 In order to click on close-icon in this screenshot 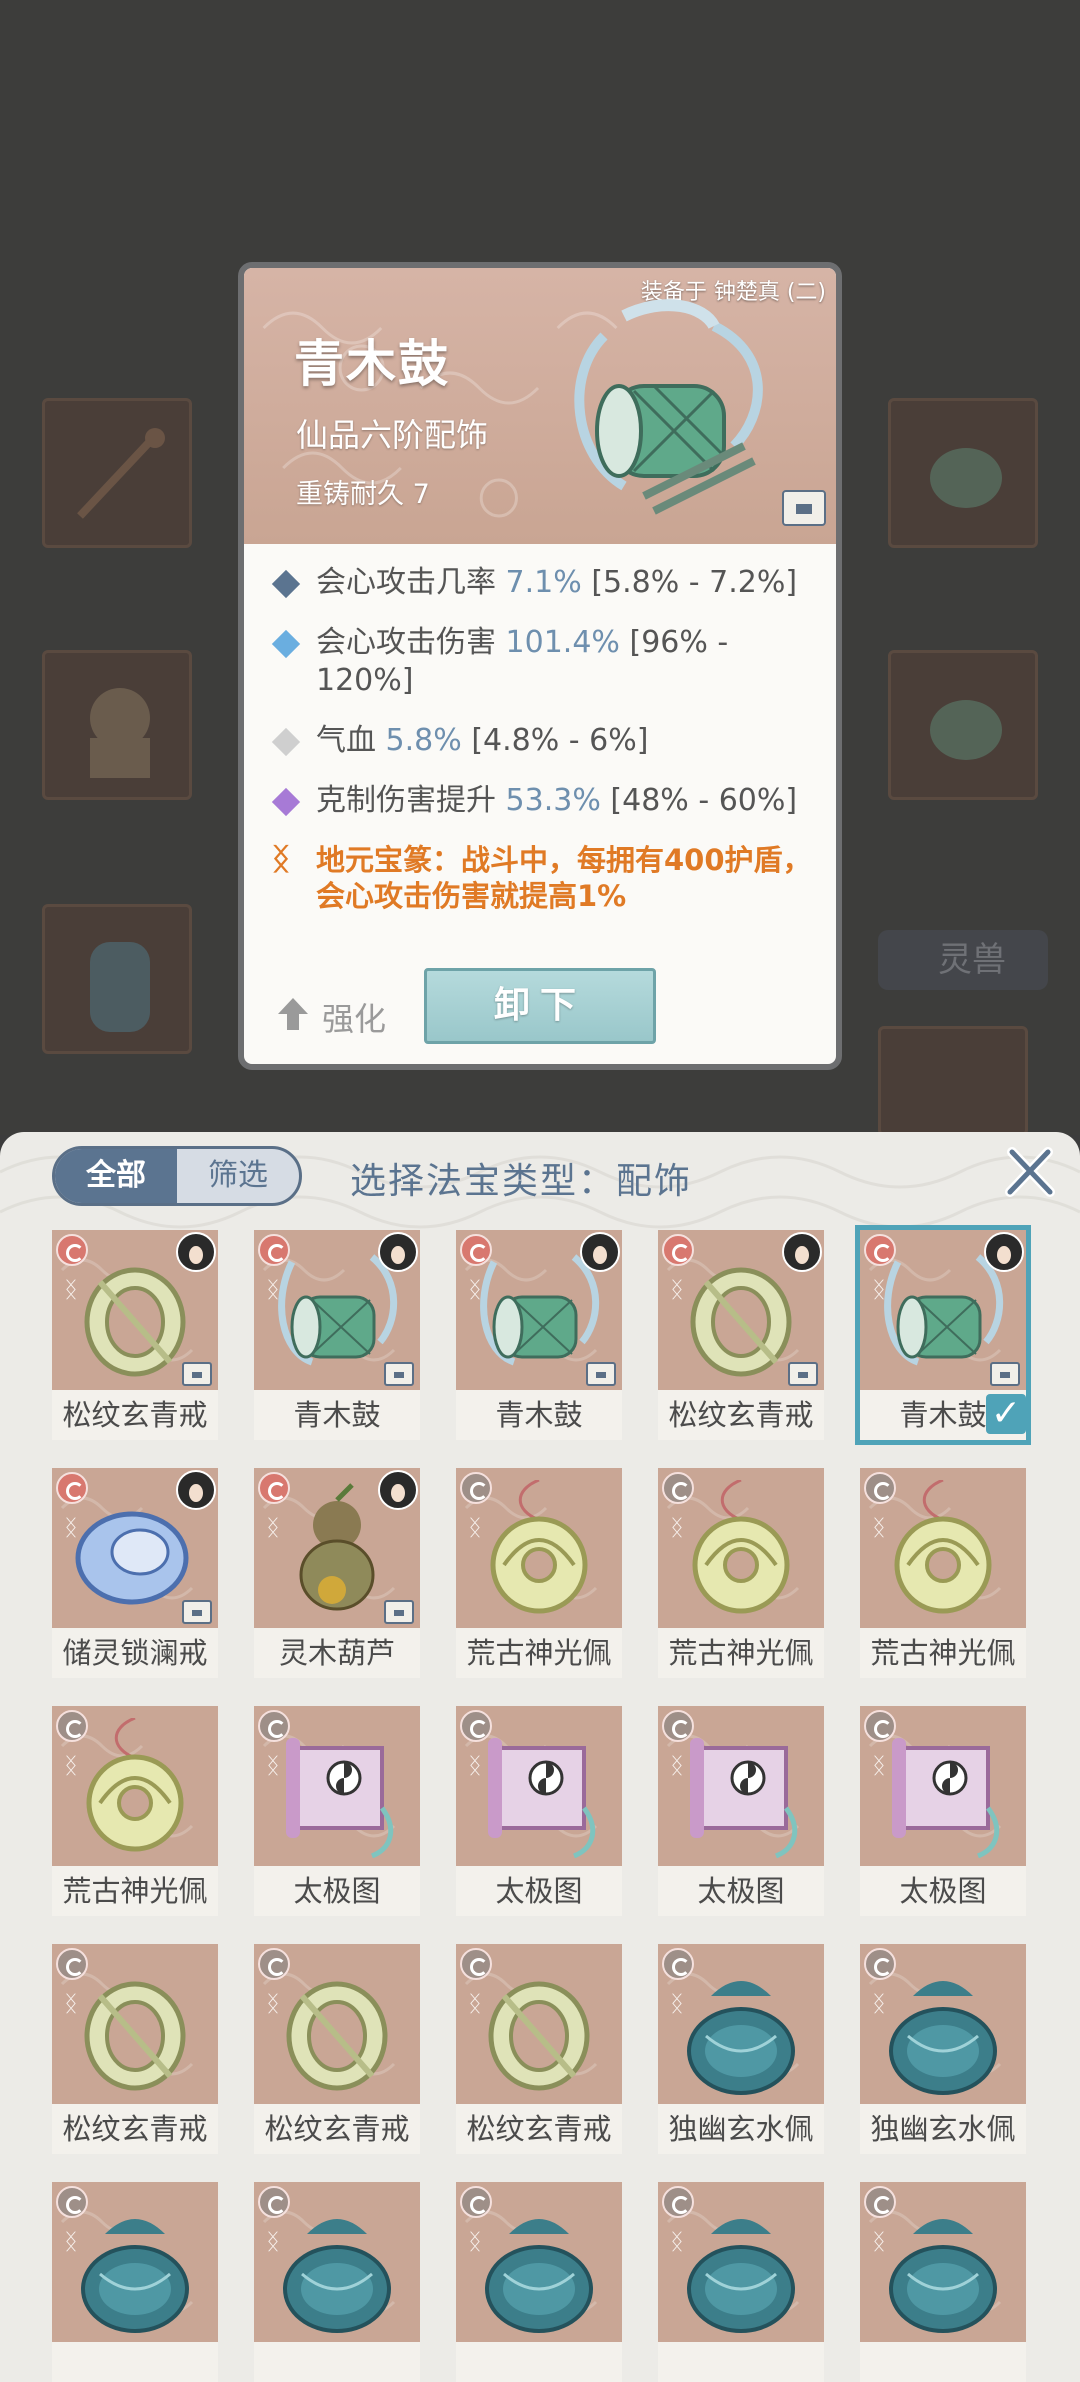, I will do `click(1030, 1172)`.